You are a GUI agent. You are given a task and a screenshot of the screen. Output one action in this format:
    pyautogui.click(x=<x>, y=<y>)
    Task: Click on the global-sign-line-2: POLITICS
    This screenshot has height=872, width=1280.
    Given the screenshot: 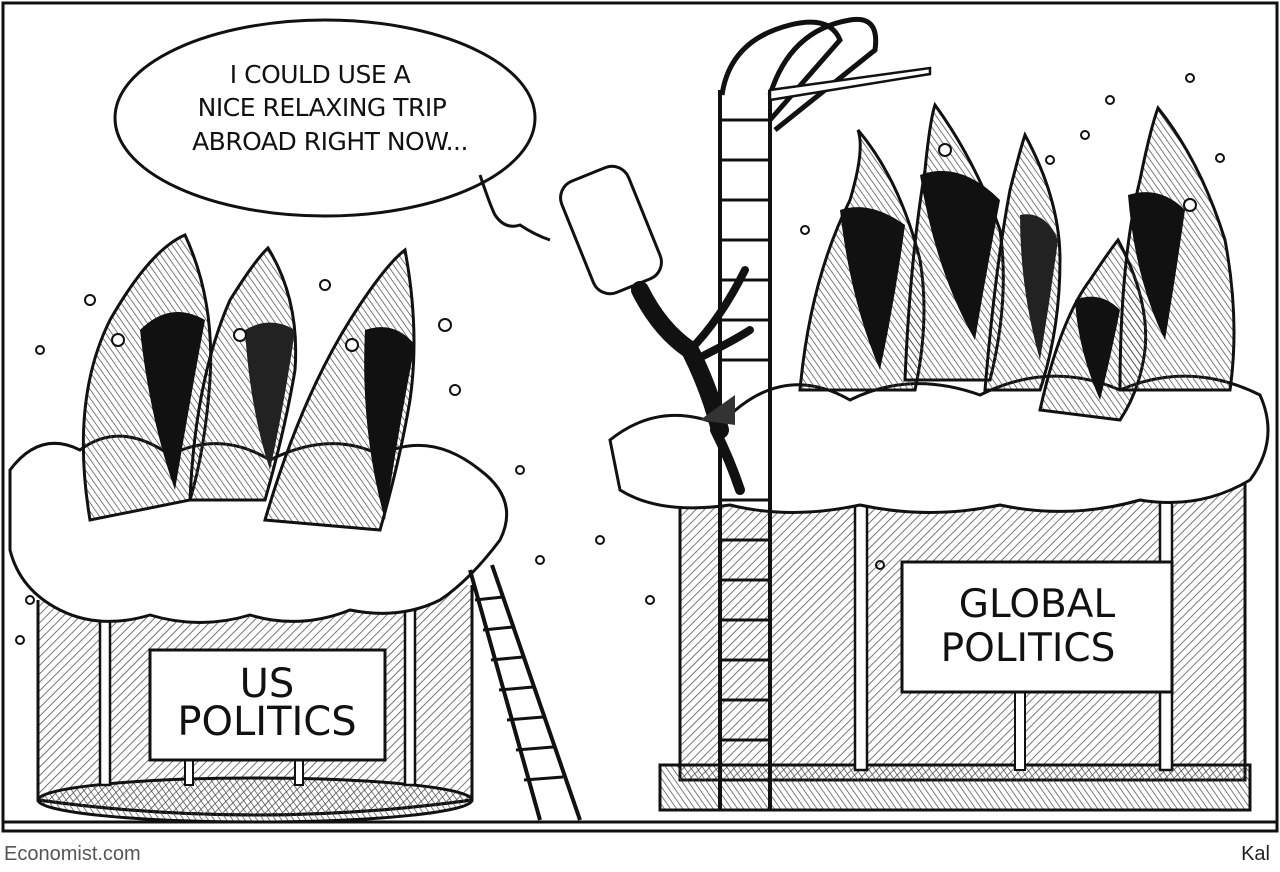 What is the action you would take?
    pyautogui.click(x=1028, y=648)
    